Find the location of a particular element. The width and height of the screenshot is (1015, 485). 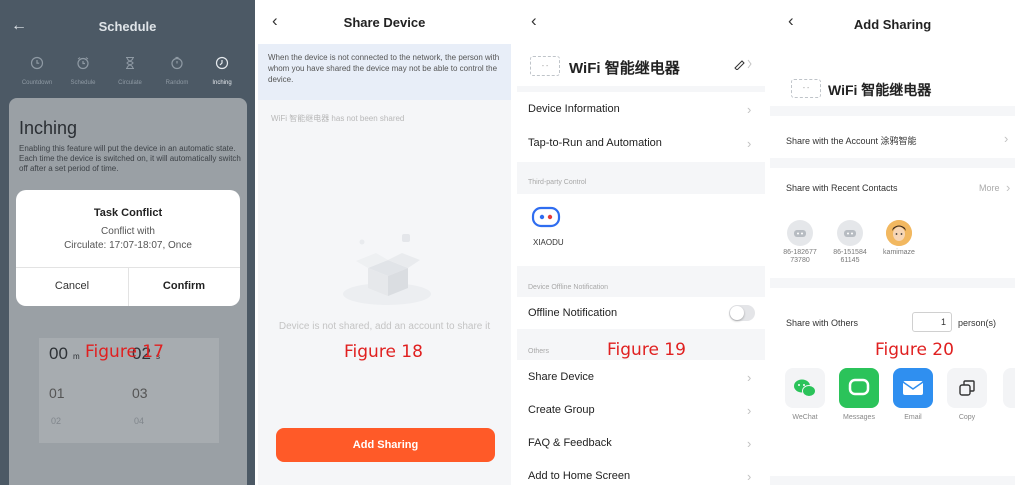

contact-name-2: 61145 is located at coordinates (850, 260).